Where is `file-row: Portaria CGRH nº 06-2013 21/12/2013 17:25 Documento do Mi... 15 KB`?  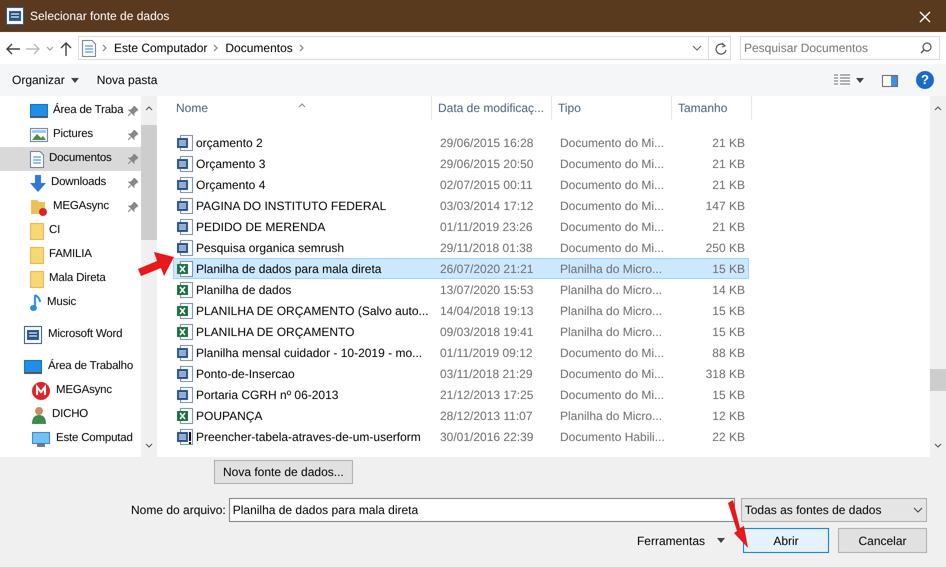 file-row: Portaria CGRH nº 06-2013 21/12/2013 17:25 Documento do Mi... 15 KB is located at coordinates (461, 394).